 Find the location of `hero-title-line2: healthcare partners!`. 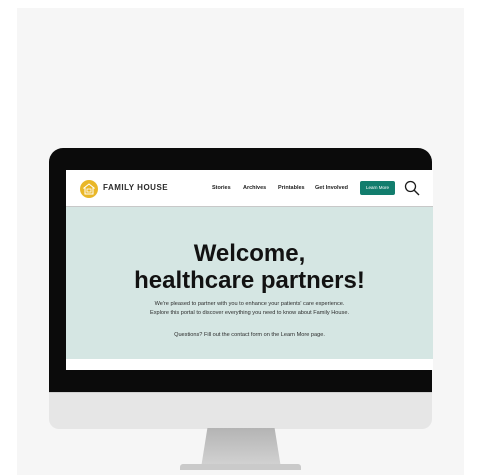

hero-title-line2: healthcare partners! is located at coordinates (249, 280).